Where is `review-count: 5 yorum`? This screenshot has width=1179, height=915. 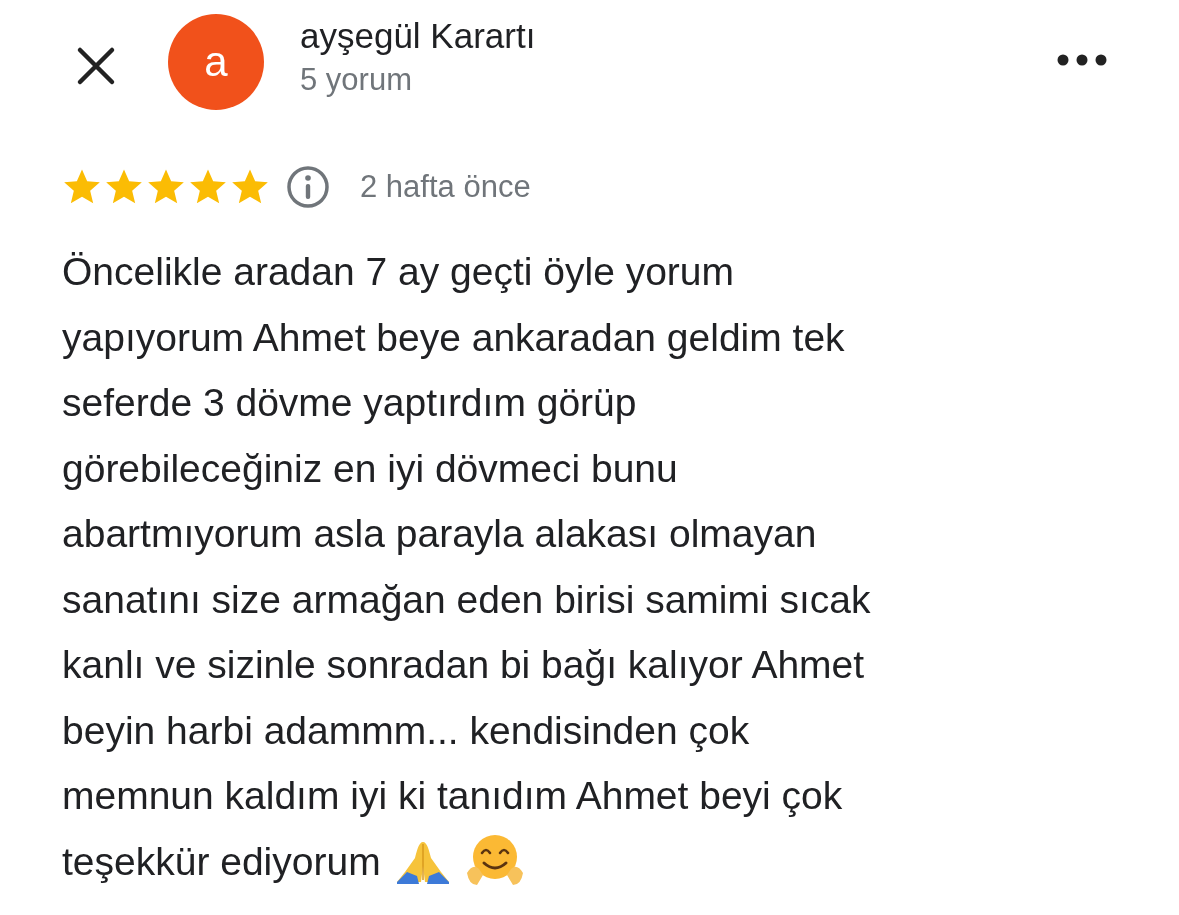
review-count: 5 yorum is located at coordinates (356, 80).